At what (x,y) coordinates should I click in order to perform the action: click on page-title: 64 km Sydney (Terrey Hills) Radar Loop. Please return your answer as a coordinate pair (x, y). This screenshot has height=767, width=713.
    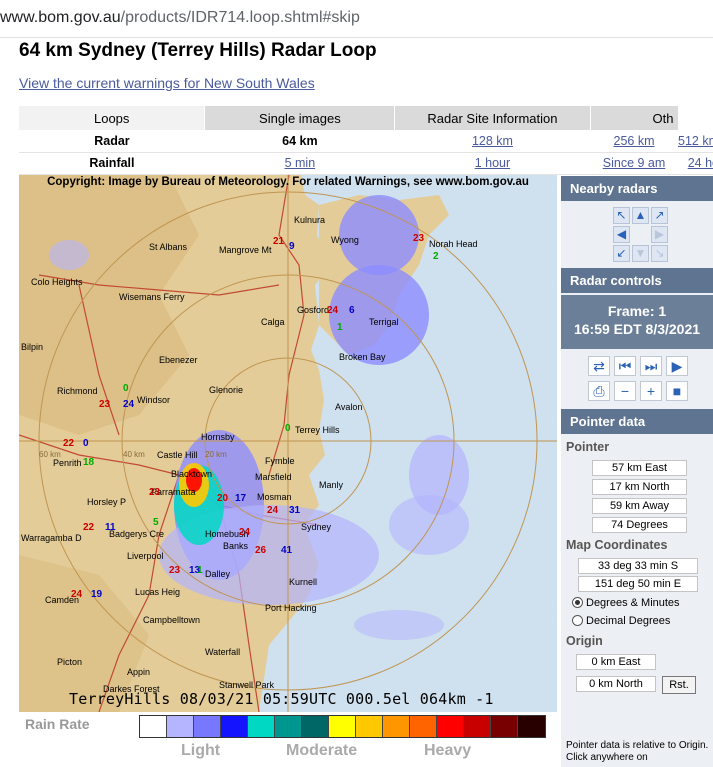
    Looking at the image, I should click on (198, 50).